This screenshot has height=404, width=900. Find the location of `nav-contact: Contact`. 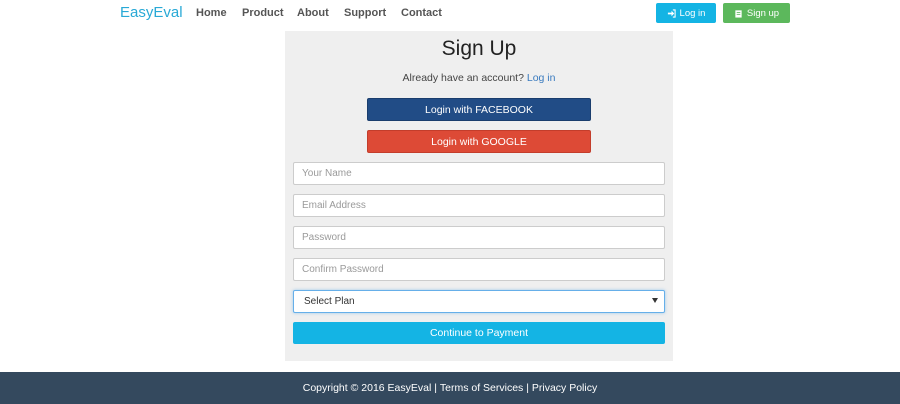

nav-contact: Contact is located at coordinates (421, 13).